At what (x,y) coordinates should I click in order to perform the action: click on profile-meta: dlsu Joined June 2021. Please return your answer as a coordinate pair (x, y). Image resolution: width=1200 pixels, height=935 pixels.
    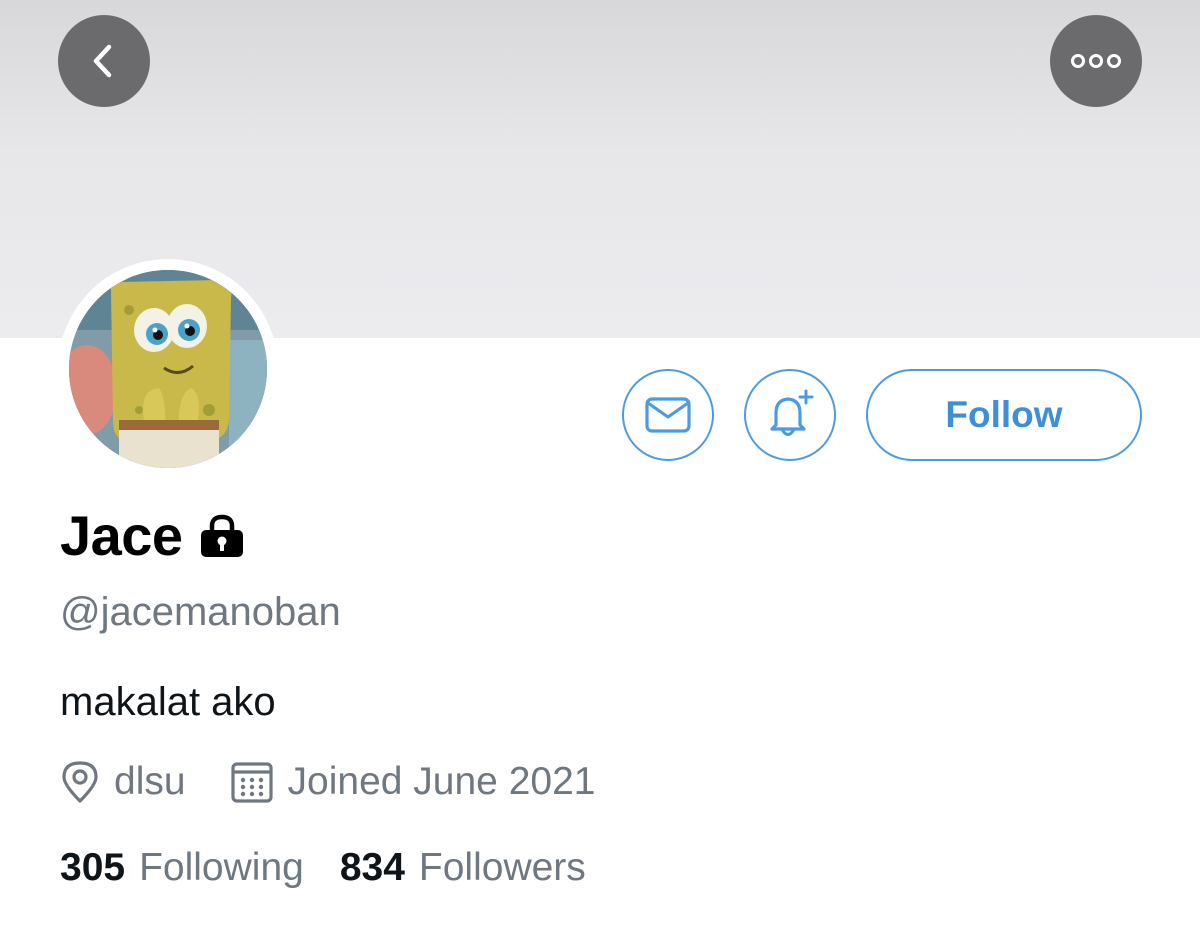
    Looking at the image, I should click on (327, 782).